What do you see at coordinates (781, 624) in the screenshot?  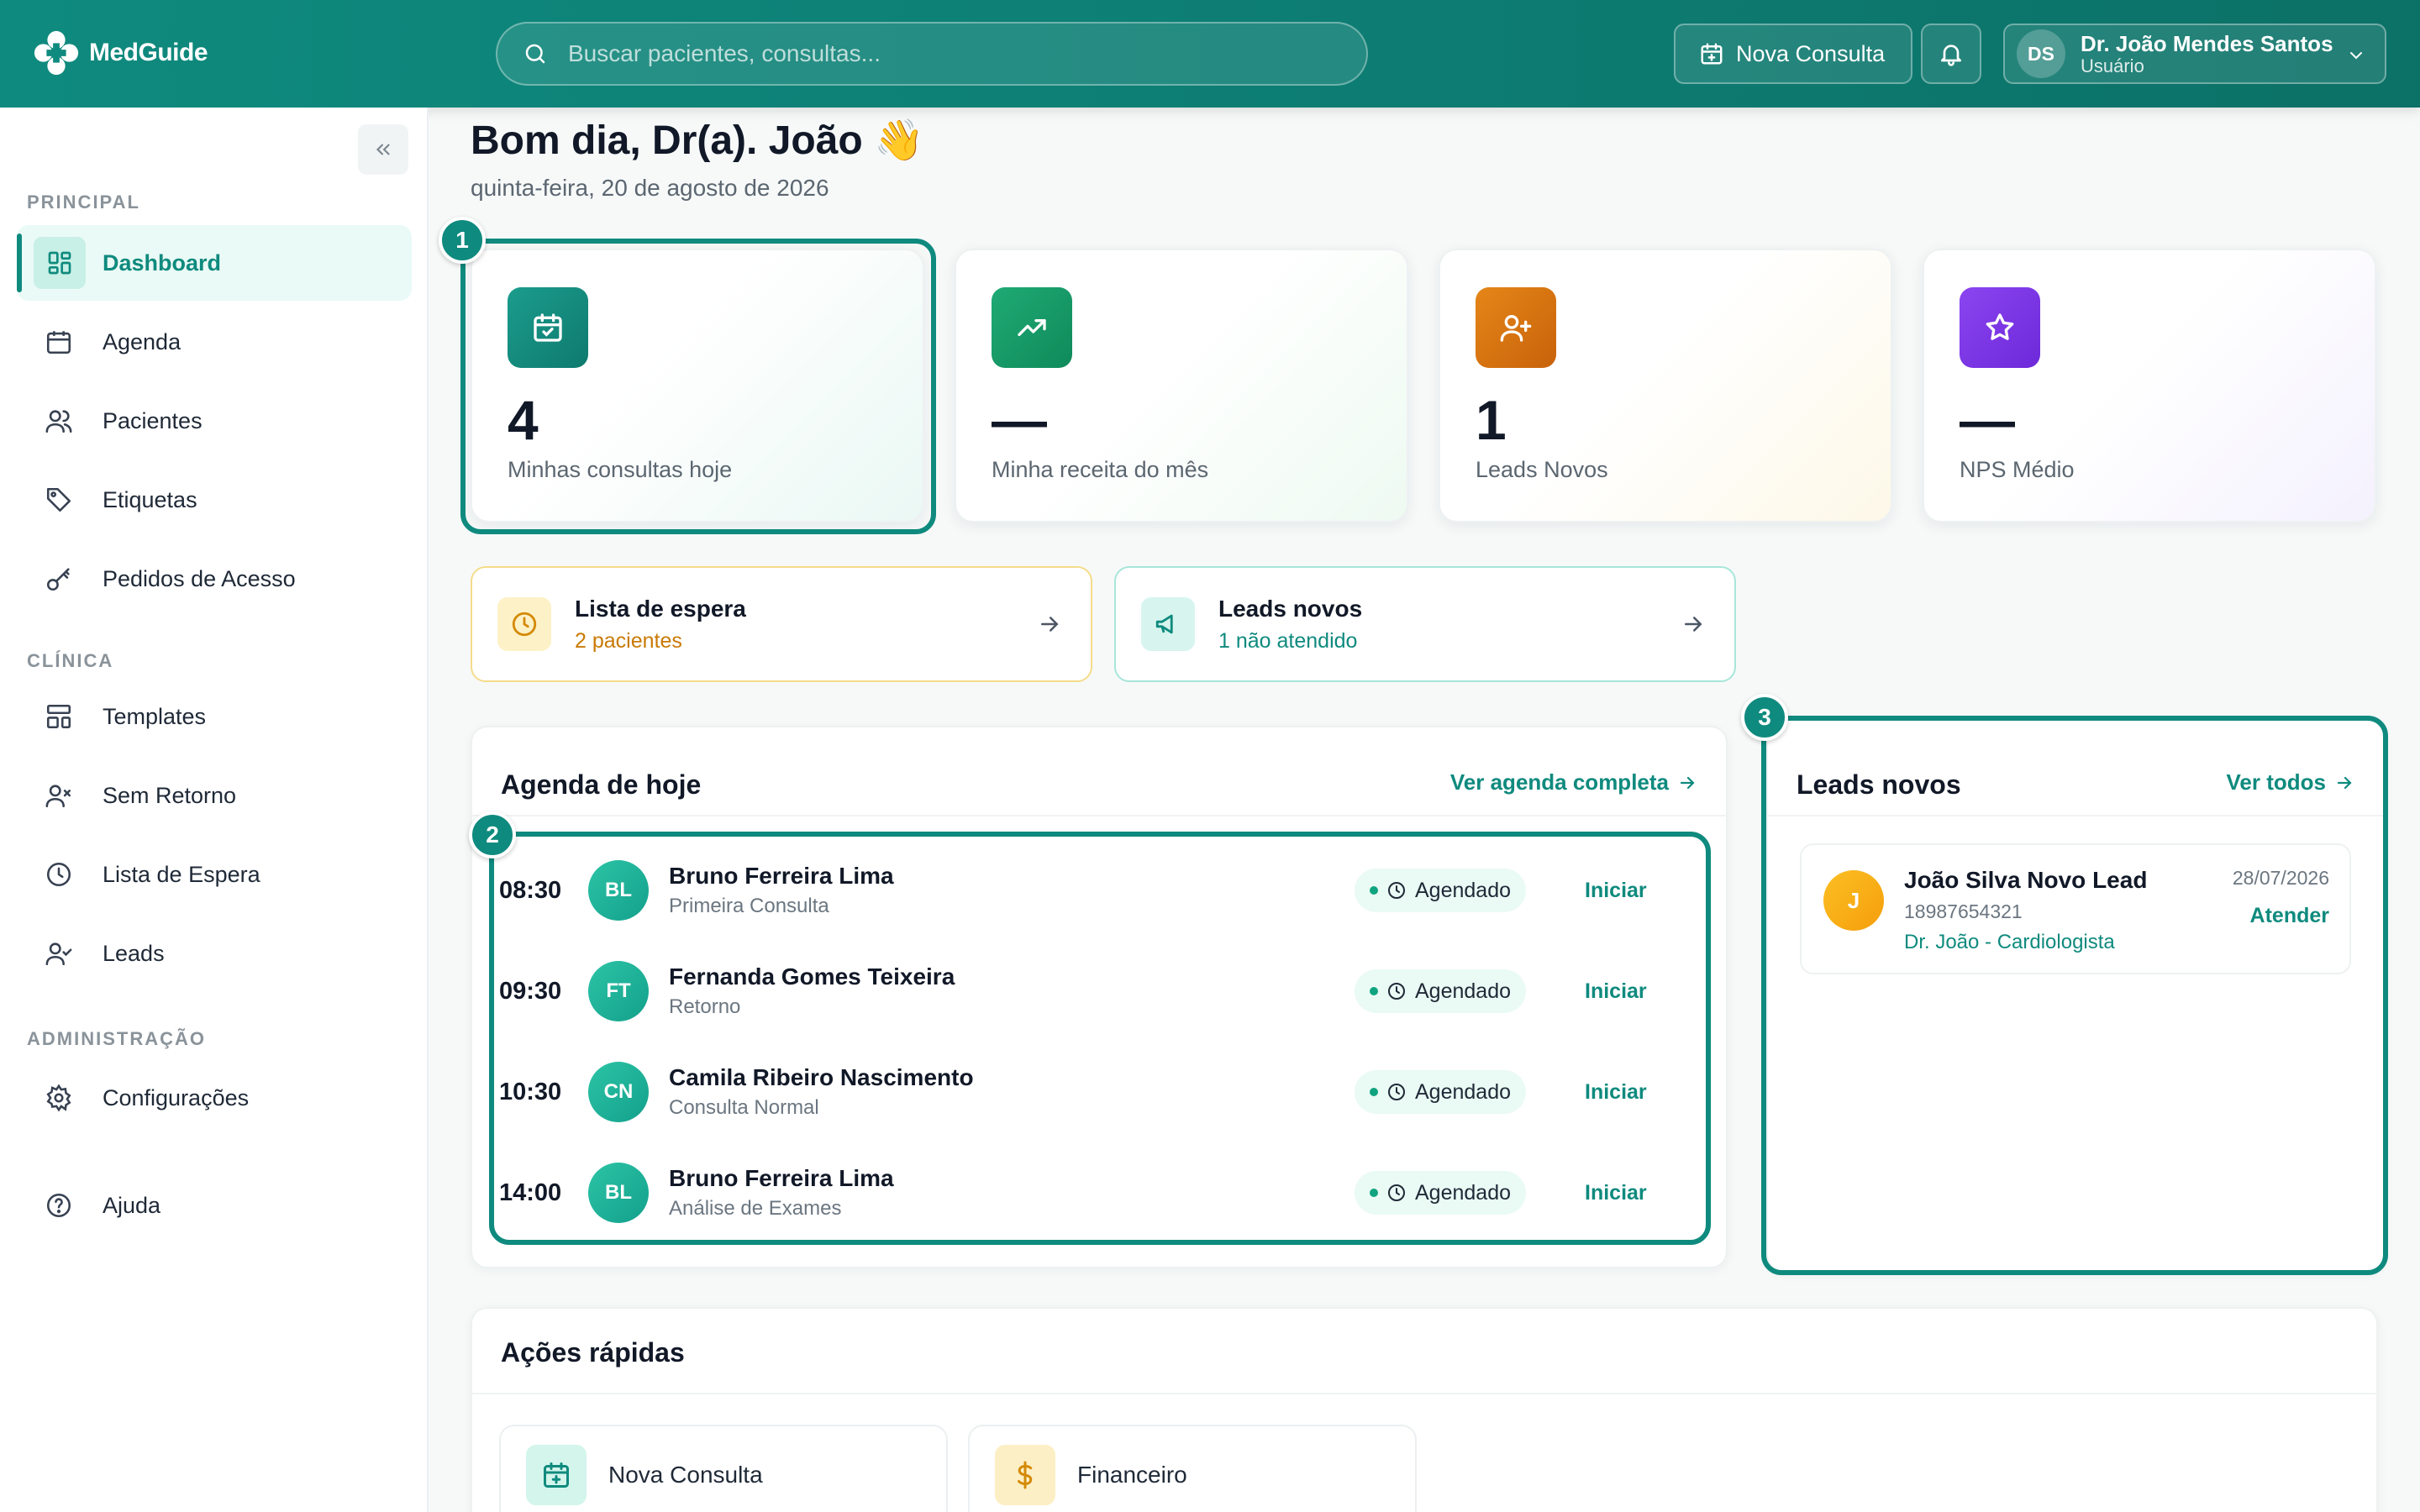 I see `waitlist-alert-card: Lista de espera 2 pacientes` at bounding box center [781, 624].